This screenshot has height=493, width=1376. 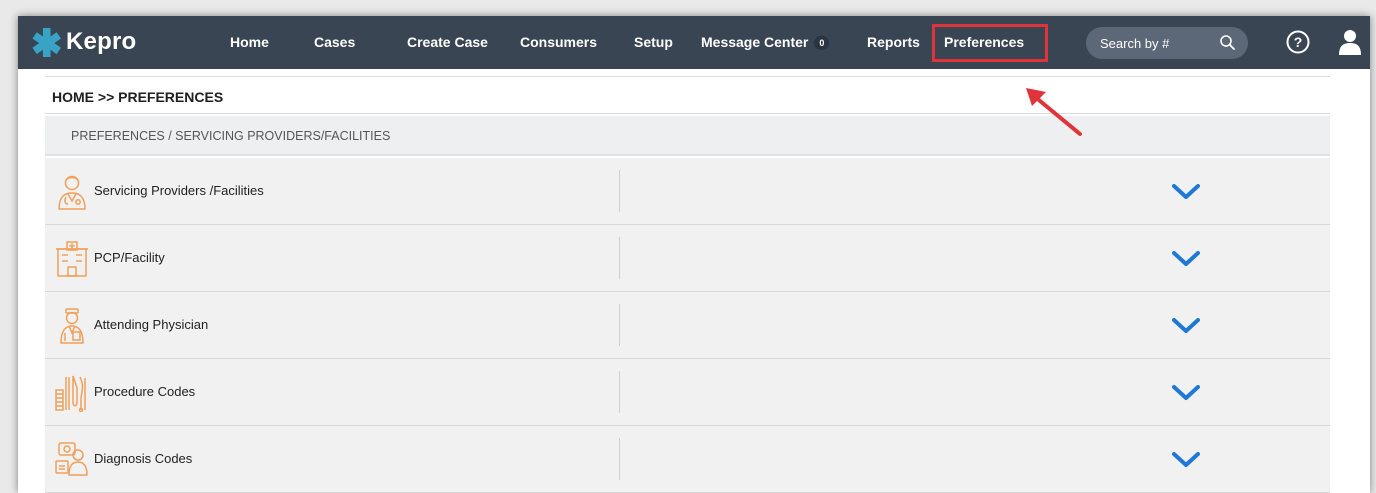 I want to click on hospital-icon, so click(x=72, y=259).